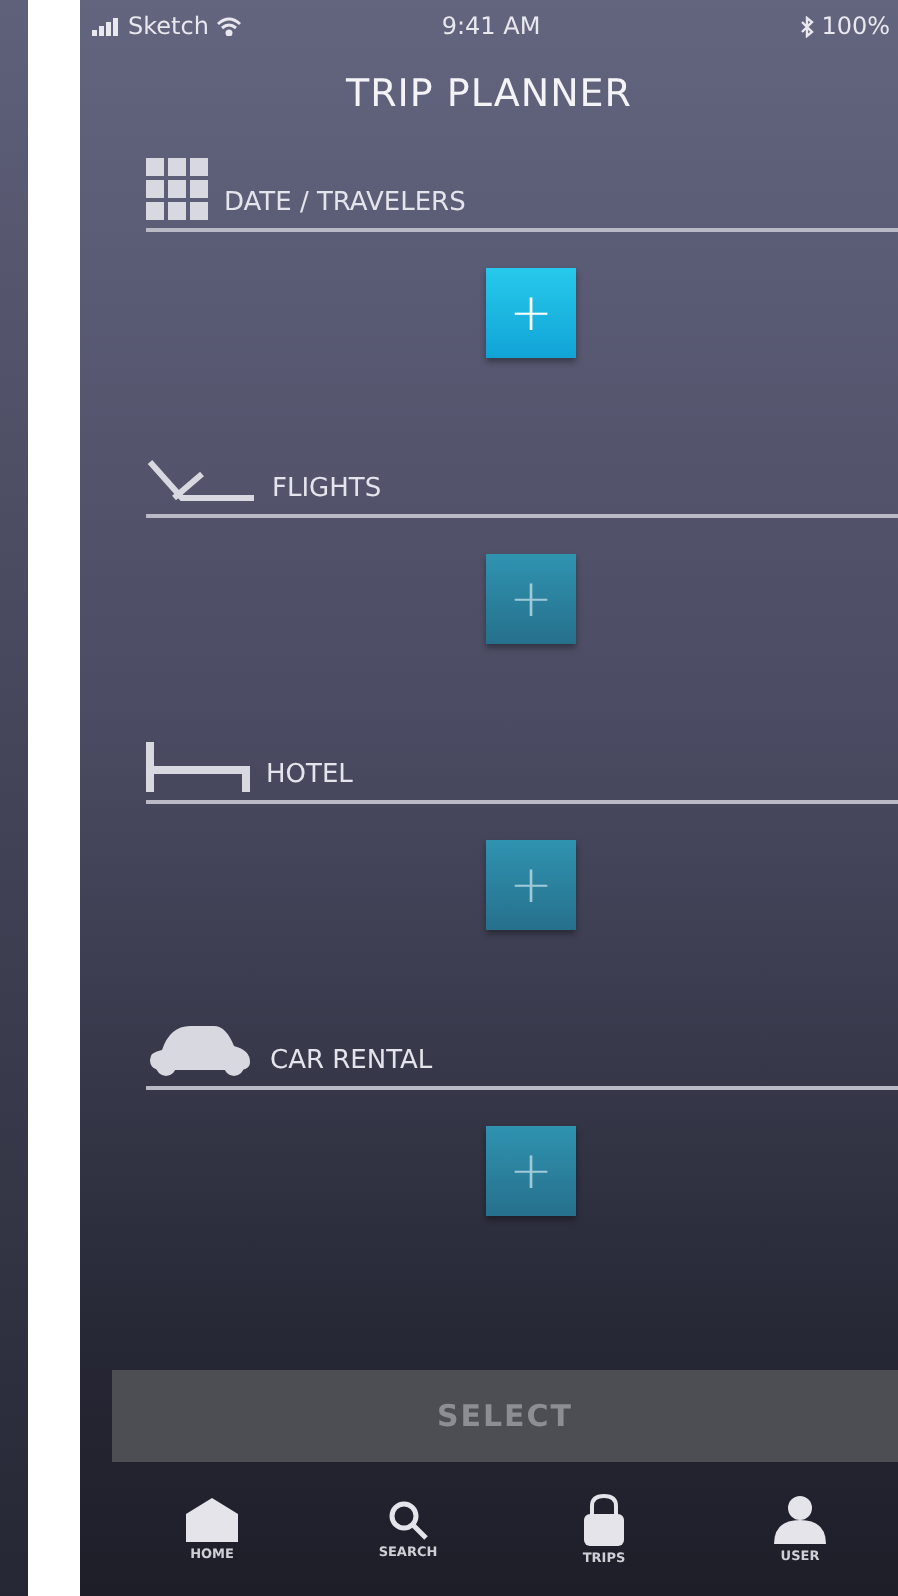 This screenshot has width=898, height=1596. What do you see at coordinates (489, 94) in the screenshot?
I see `screen-title: TRIP PLANNER` at bounding box center [489, 94].